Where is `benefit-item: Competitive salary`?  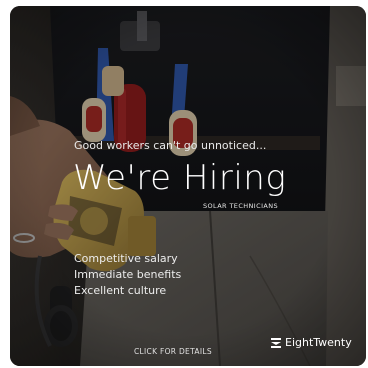
benefit-item: Competitive salary is located at coordinates (126, 258).